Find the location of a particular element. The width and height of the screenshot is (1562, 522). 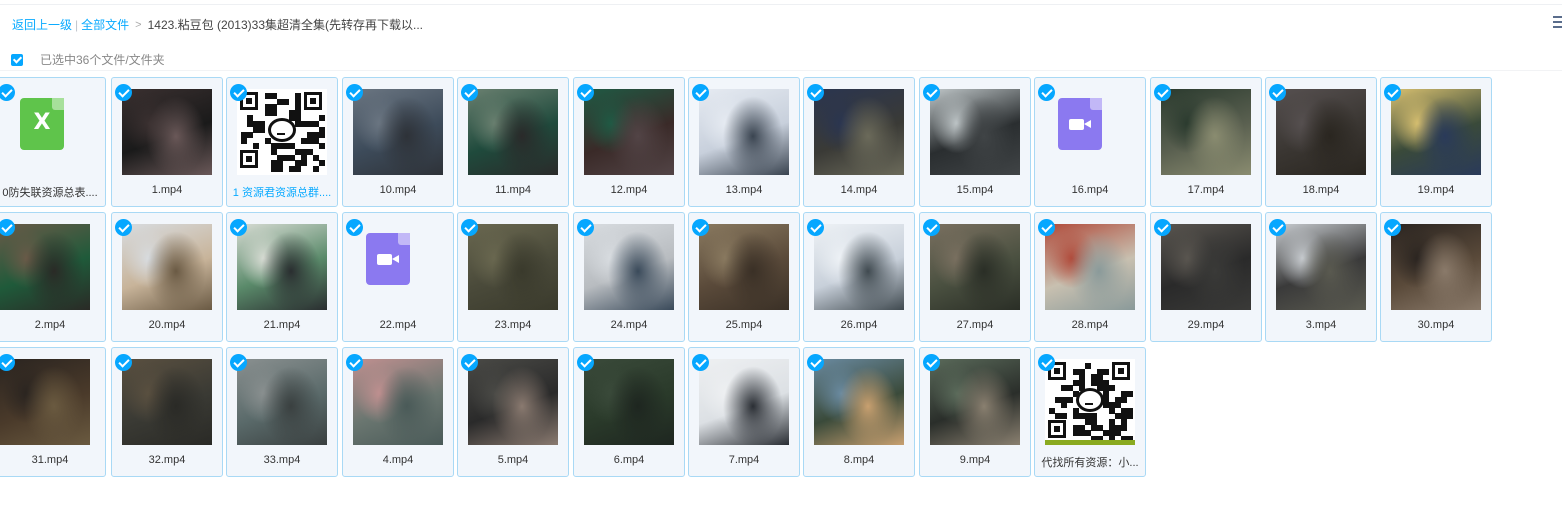

file-tile: 13.mp4 is located at coordinates (744, 142).